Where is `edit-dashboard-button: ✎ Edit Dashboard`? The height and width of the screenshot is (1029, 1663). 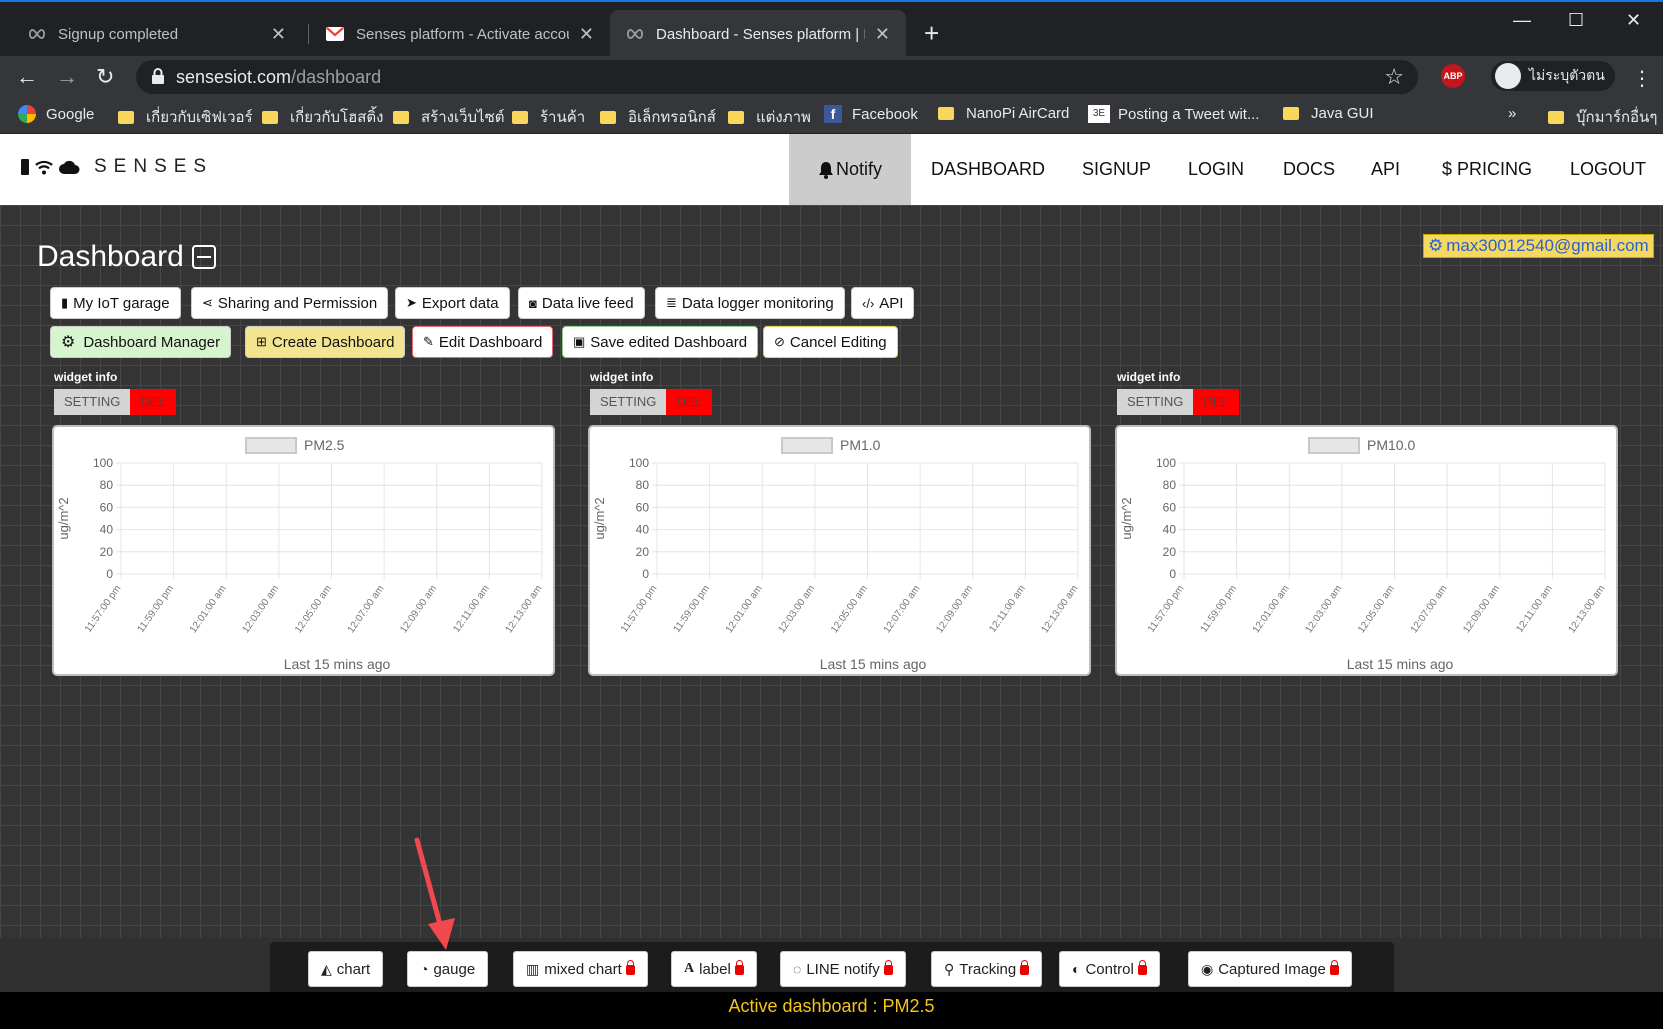 edit-dashboard-button: ✎ Edit Dashboard is located at coordinates (483, 342).